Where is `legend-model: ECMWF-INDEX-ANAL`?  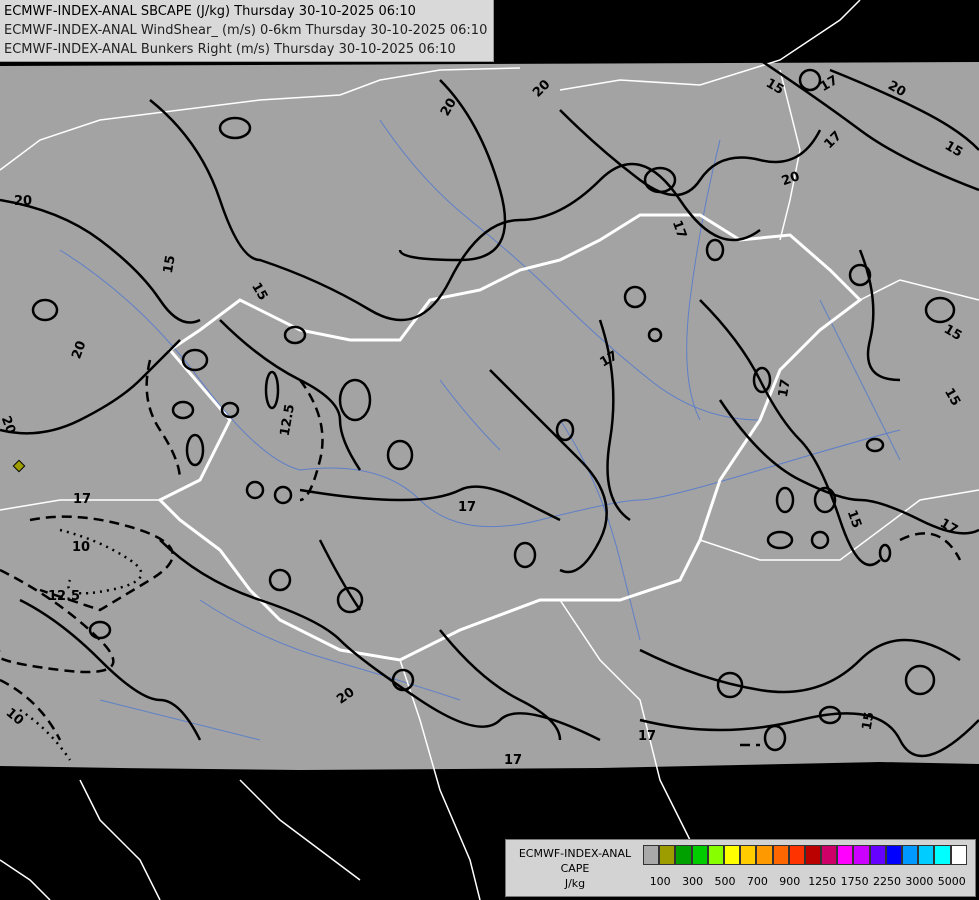 legend-model: ECMWF-INDEX-ANAL is located at coordinates (575, 853).